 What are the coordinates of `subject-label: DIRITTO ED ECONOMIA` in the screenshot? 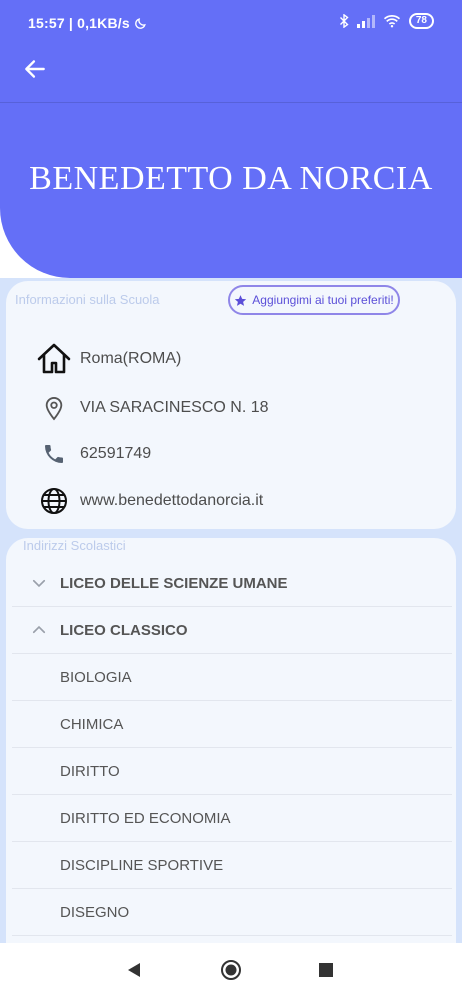 It's located at (145, 818).